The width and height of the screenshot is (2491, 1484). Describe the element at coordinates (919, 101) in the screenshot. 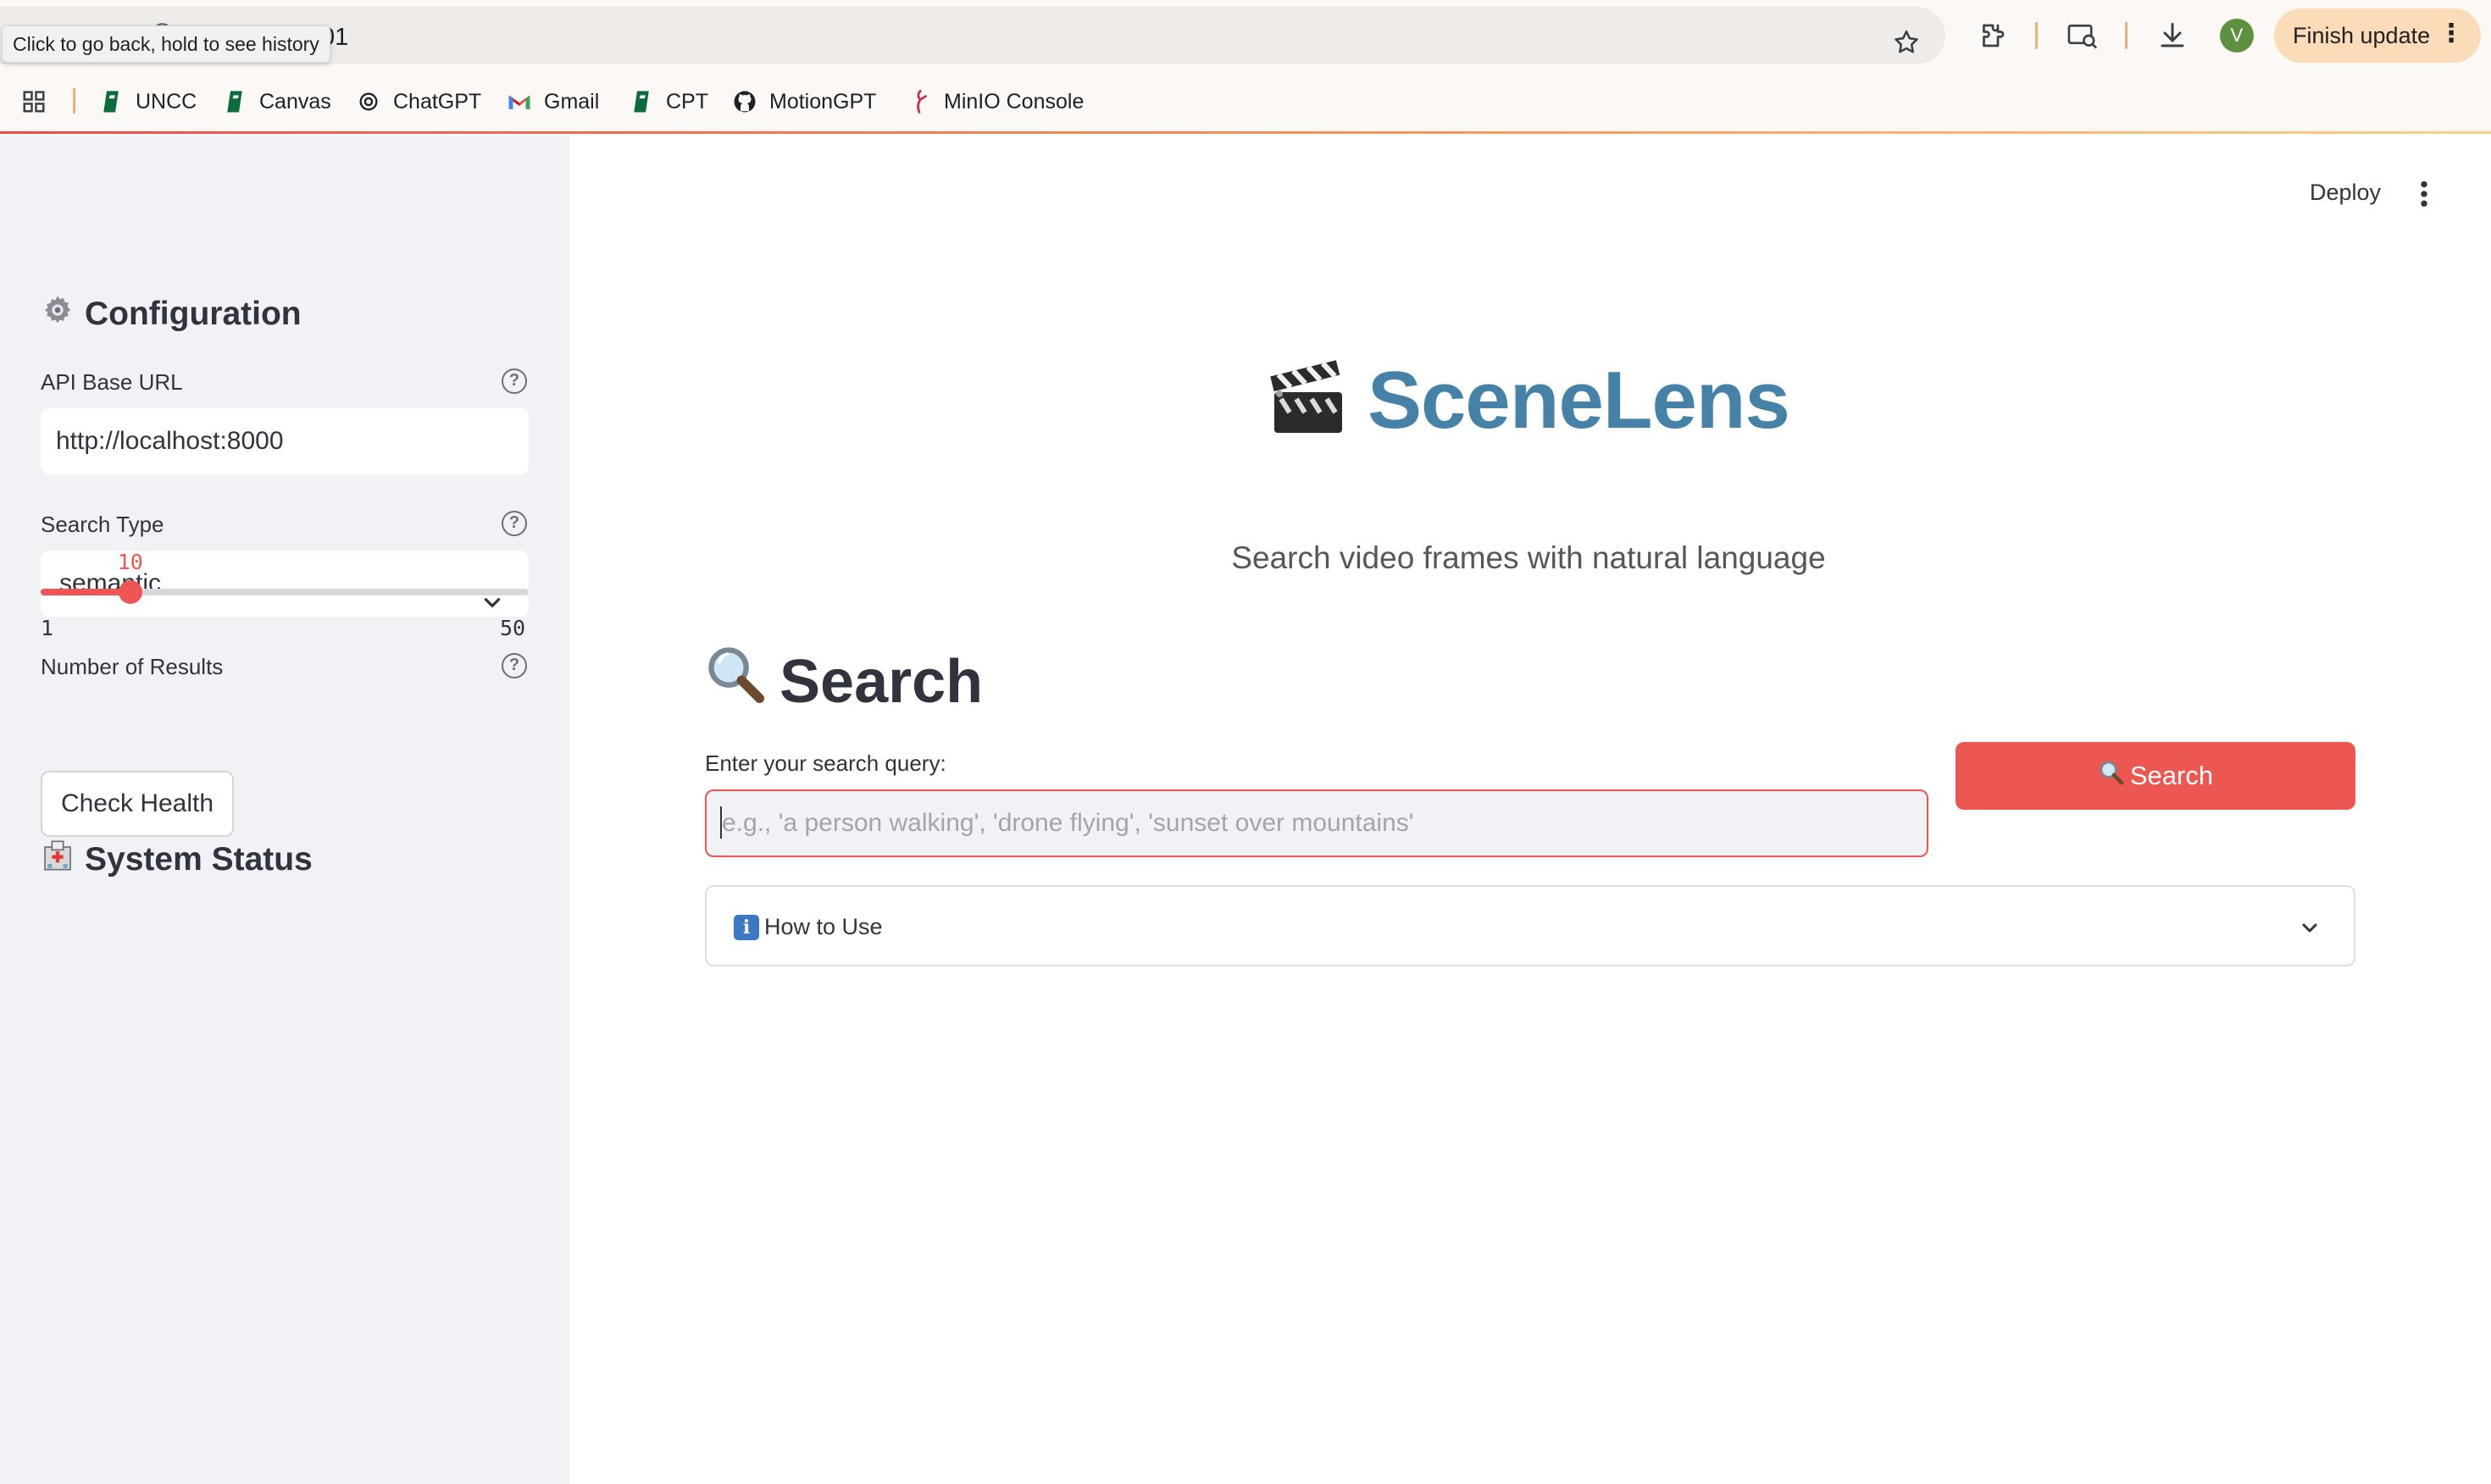

I see `minio-icon` at that location.